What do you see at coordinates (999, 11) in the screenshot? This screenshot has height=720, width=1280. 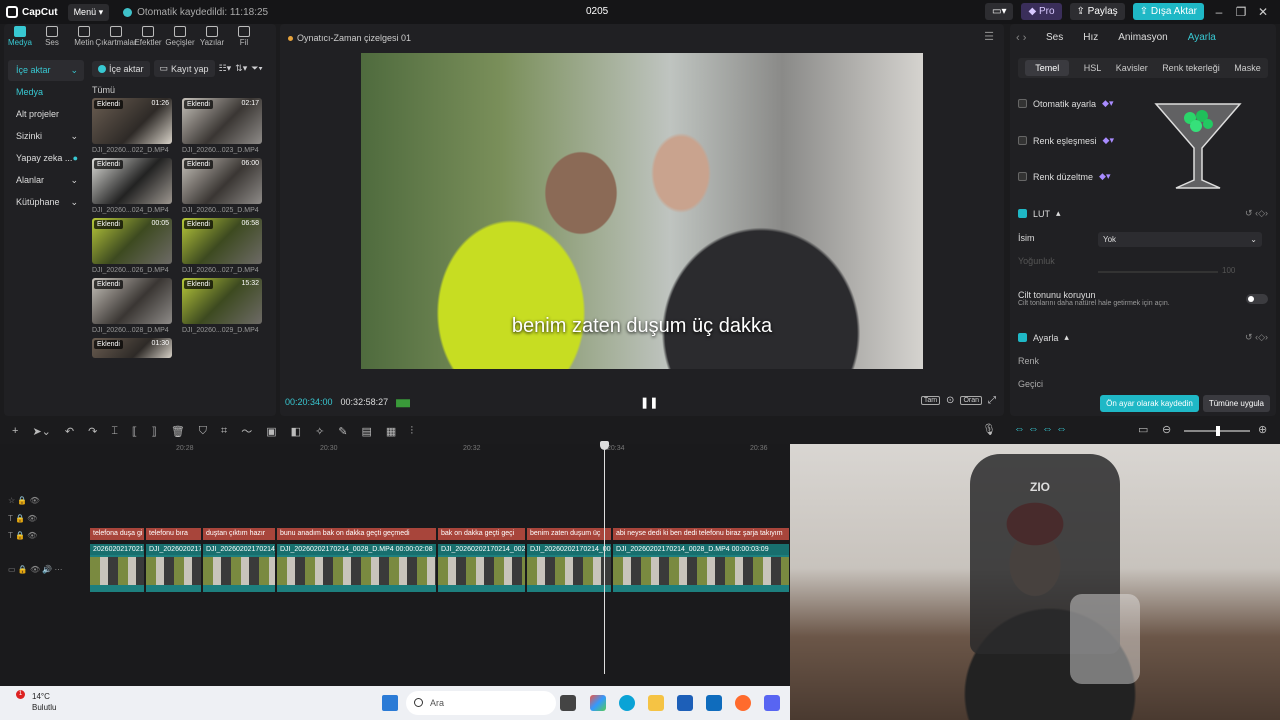 I see `layout-icon: ▭▾` at bounding box center [999, 11].